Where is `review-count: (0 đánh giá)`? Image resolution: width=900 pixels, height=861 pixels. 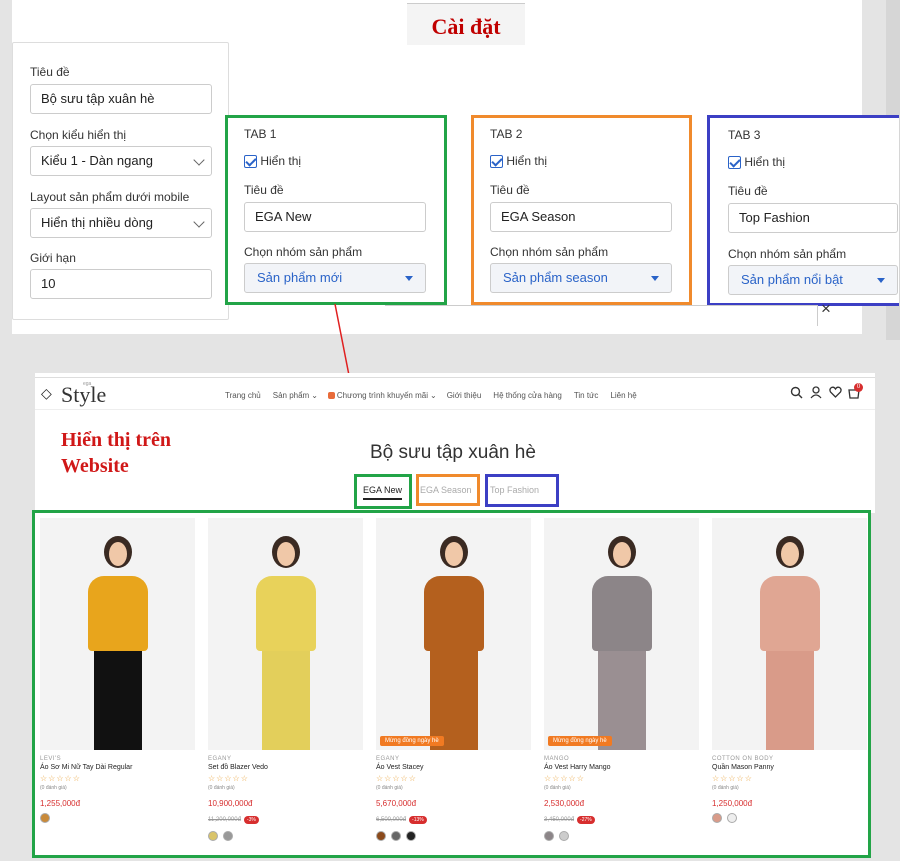 review-count: (0 đánh giá) is located at coordinates (53, 788).